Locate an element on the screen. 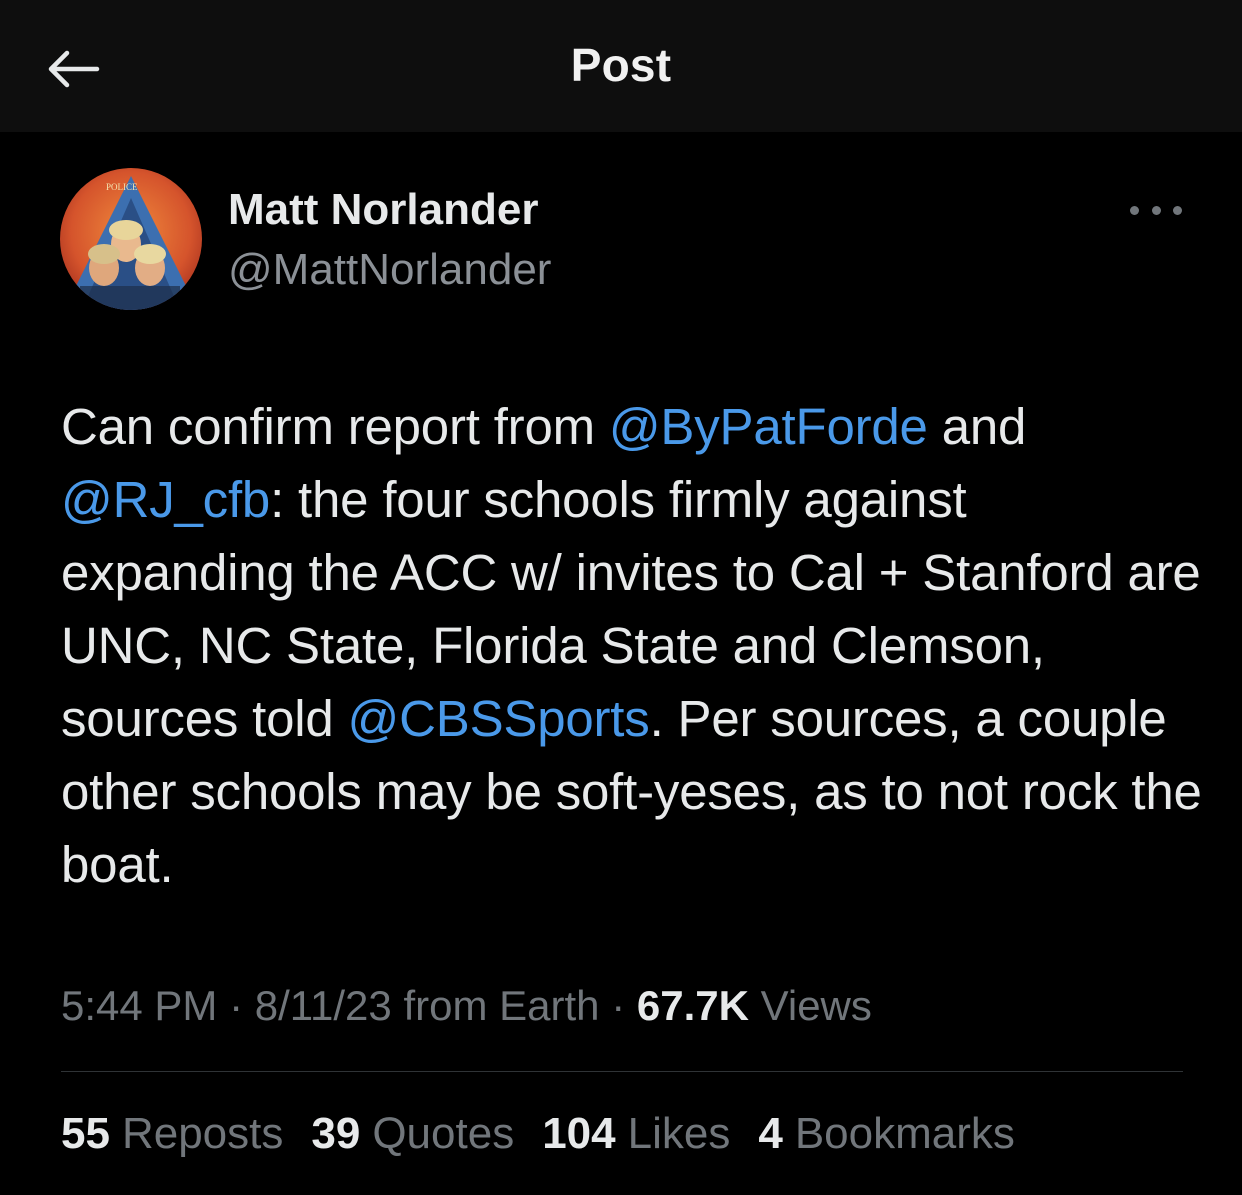  avatar-logo-text: POLICE is located at coordinates (122, 187).